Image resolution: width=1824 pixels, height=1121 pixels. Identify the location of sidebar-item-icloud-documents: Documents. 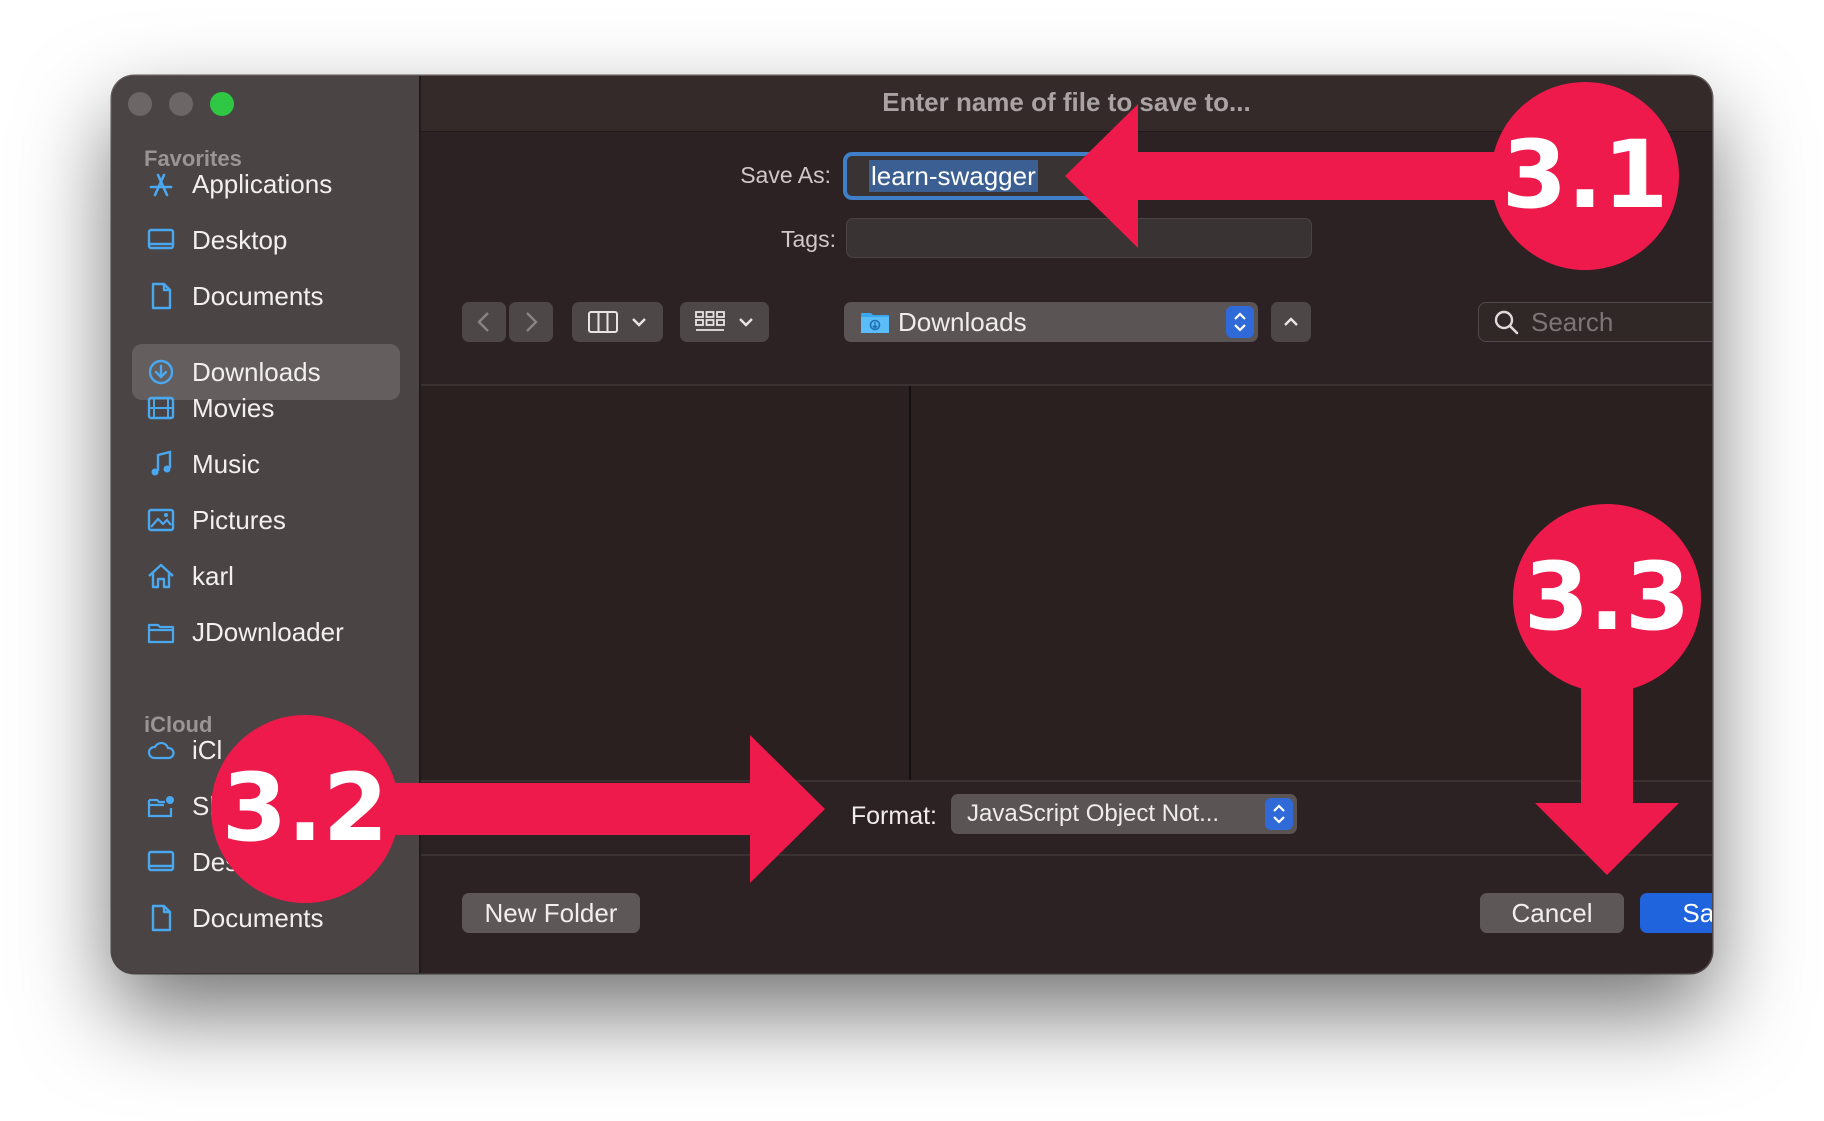
(266, 918).